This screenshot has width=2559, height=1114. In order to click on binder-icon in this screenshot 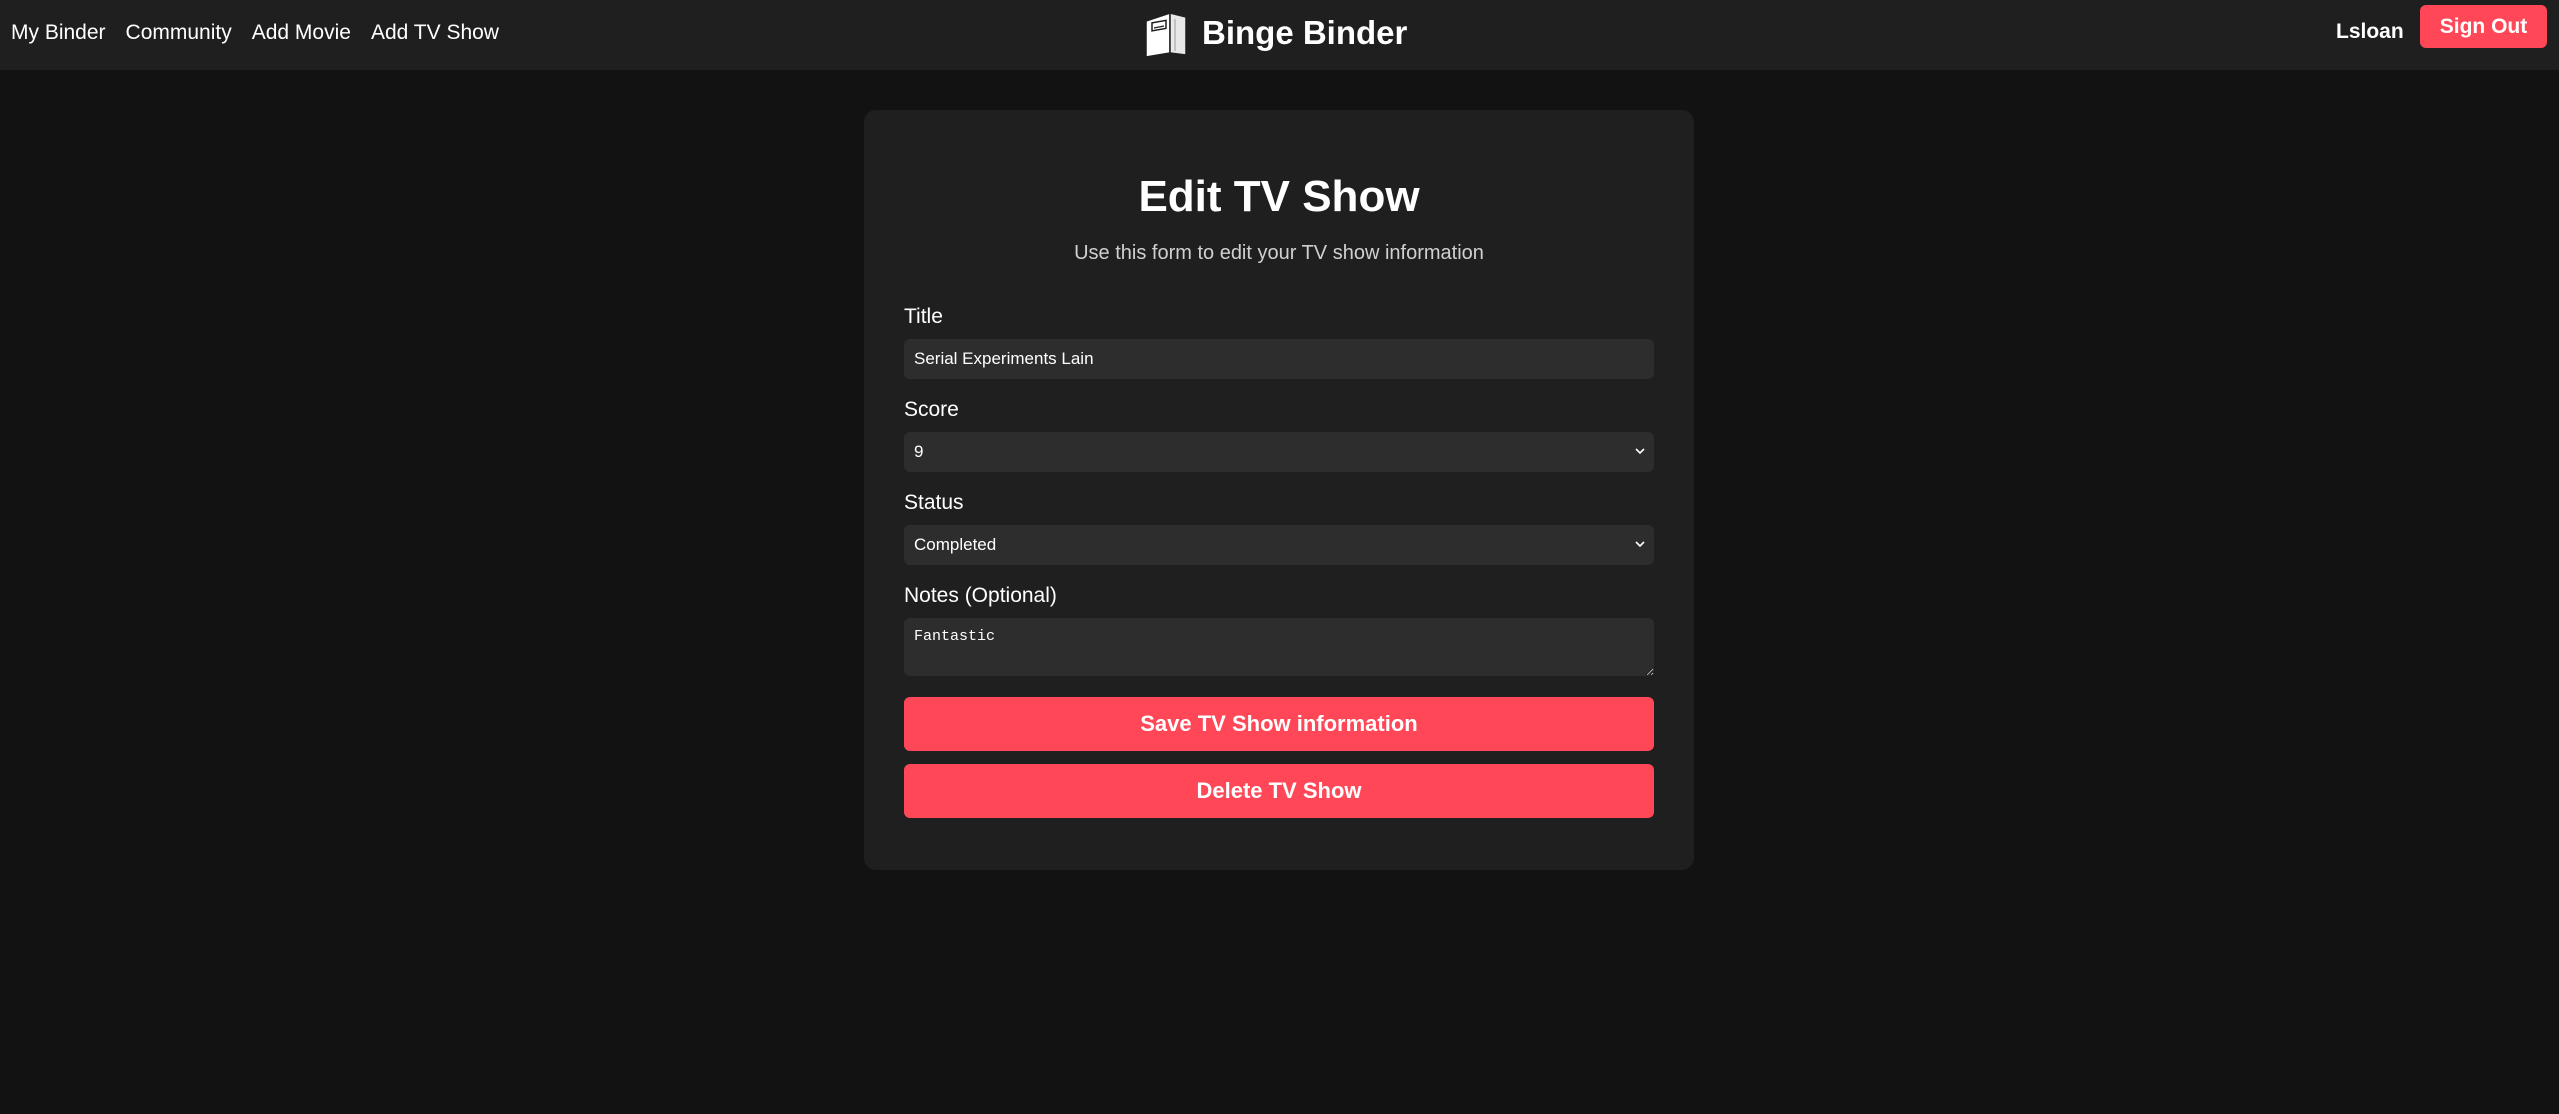, I will do `click(1166, 34)`.